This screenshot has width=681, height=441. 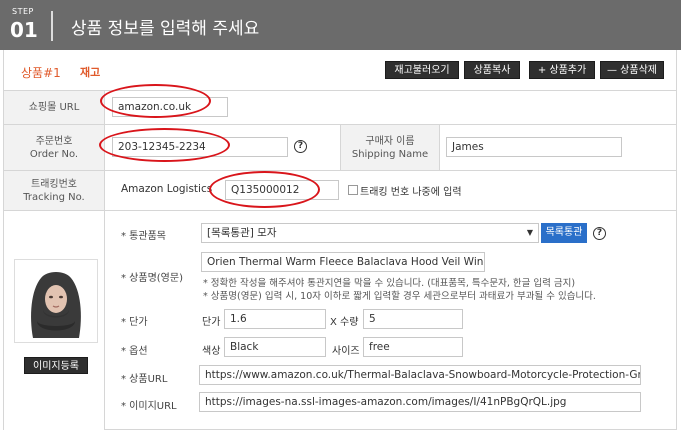 What do you see at coordinates (534, 147) in the screenshot?
I see `buyer-name-input: James` at bounding box center [534, 147].